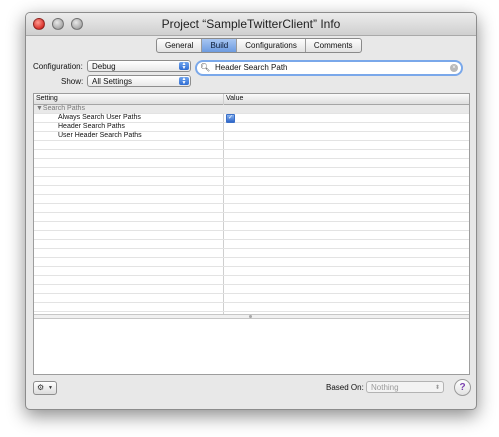  I want to click on gear-icon: ⚙, so click(41, 387).